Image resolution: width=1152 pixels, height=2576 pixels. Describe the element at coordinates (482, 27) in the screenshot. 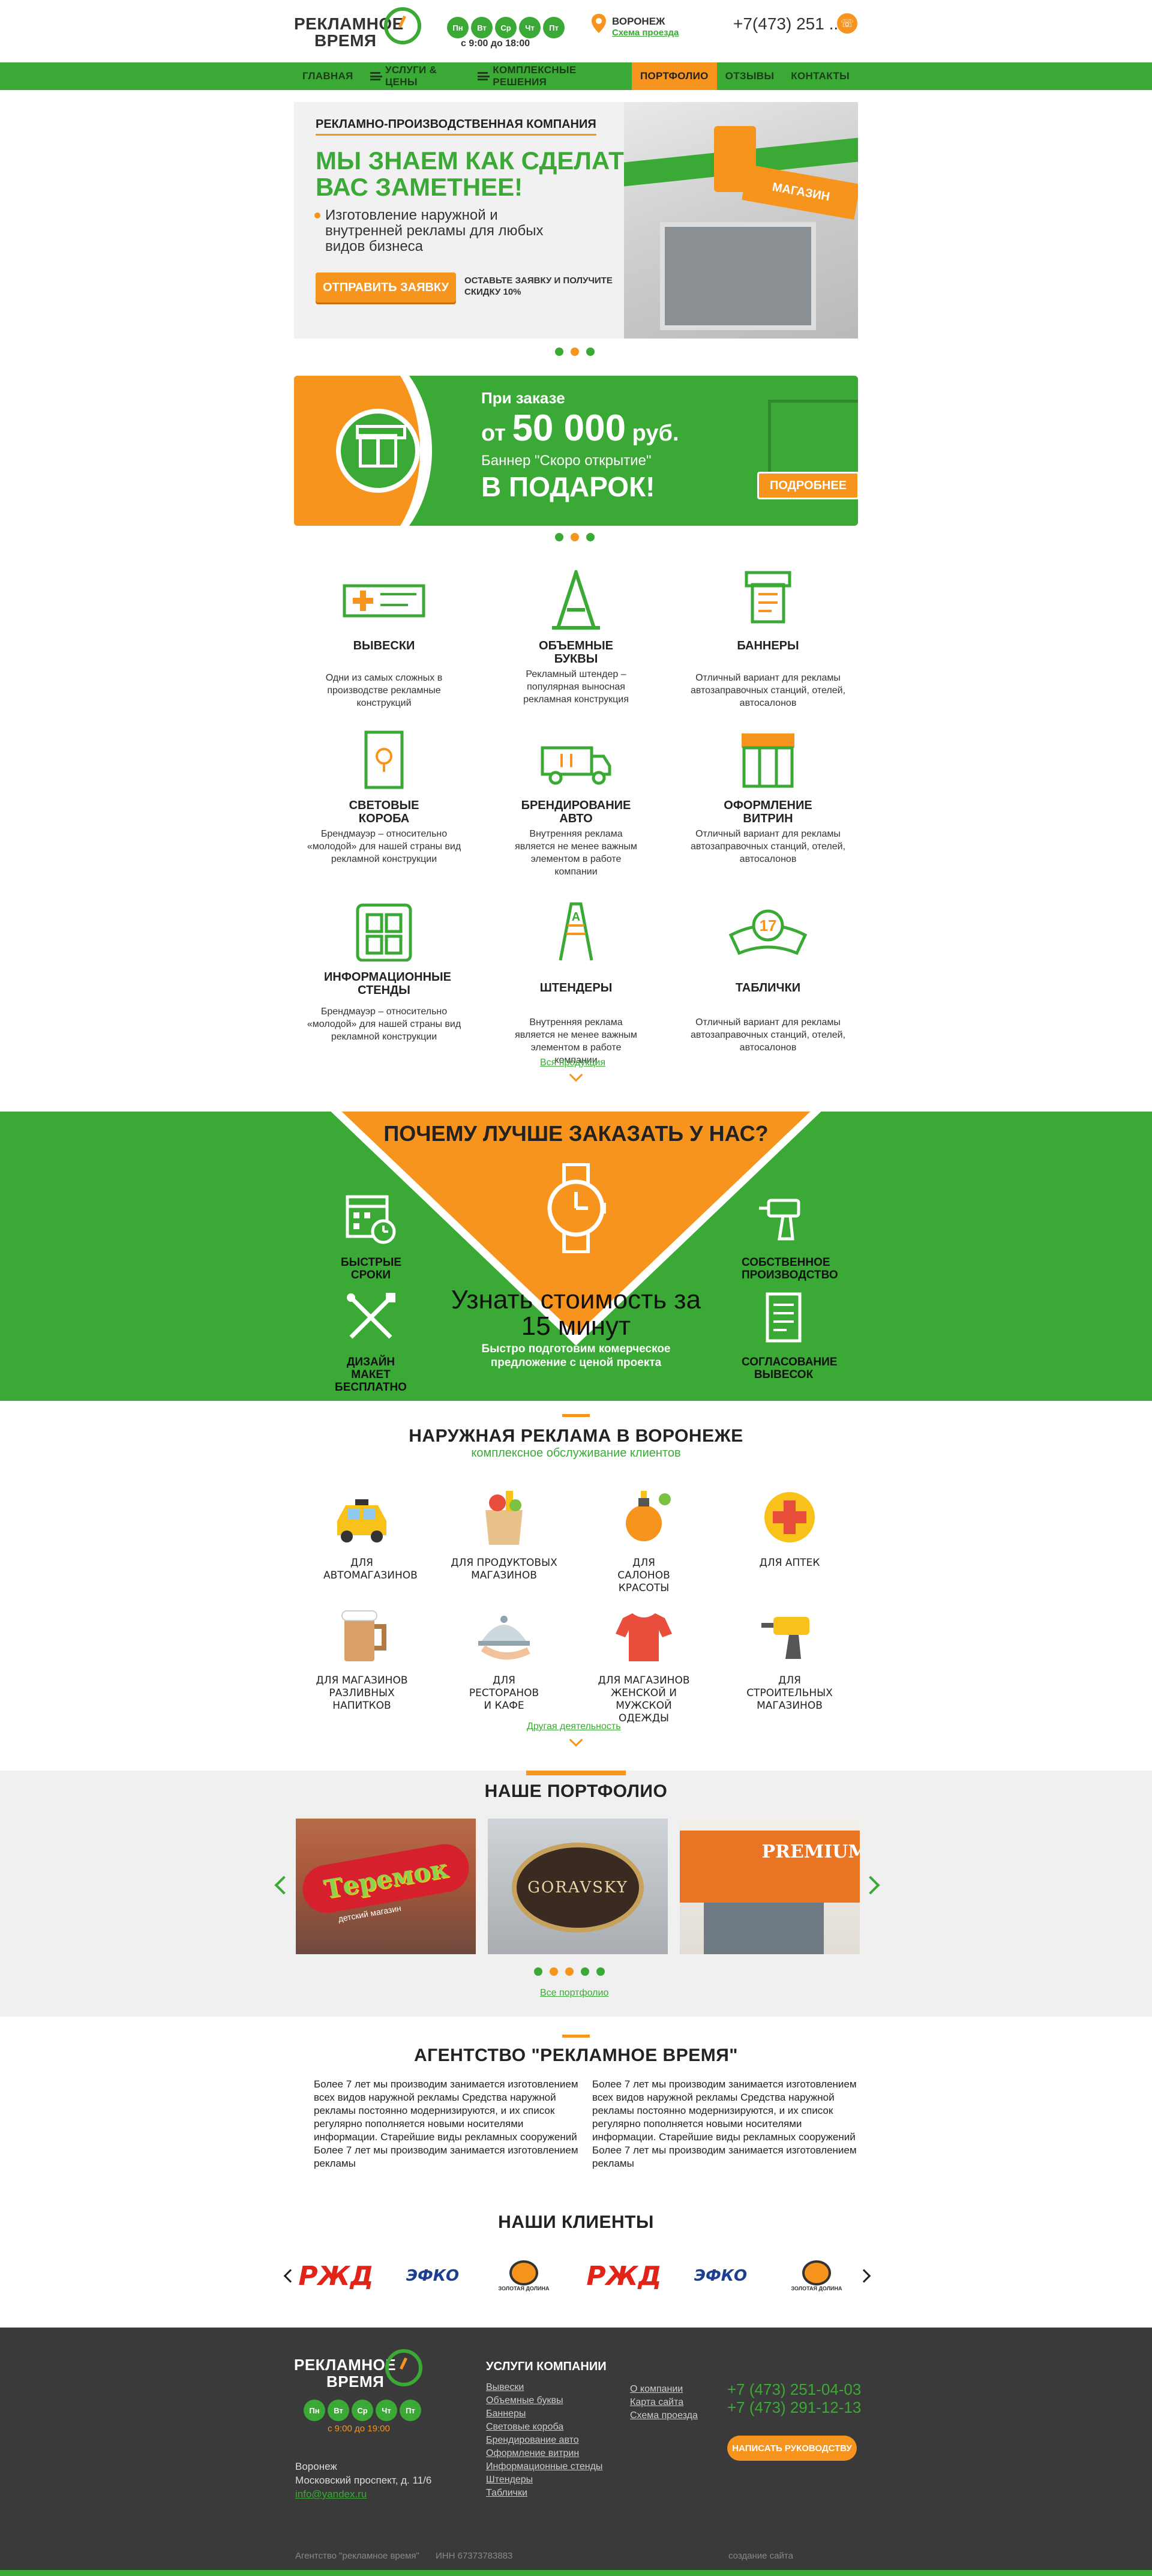

I see `day-badge: Вт` at that location.